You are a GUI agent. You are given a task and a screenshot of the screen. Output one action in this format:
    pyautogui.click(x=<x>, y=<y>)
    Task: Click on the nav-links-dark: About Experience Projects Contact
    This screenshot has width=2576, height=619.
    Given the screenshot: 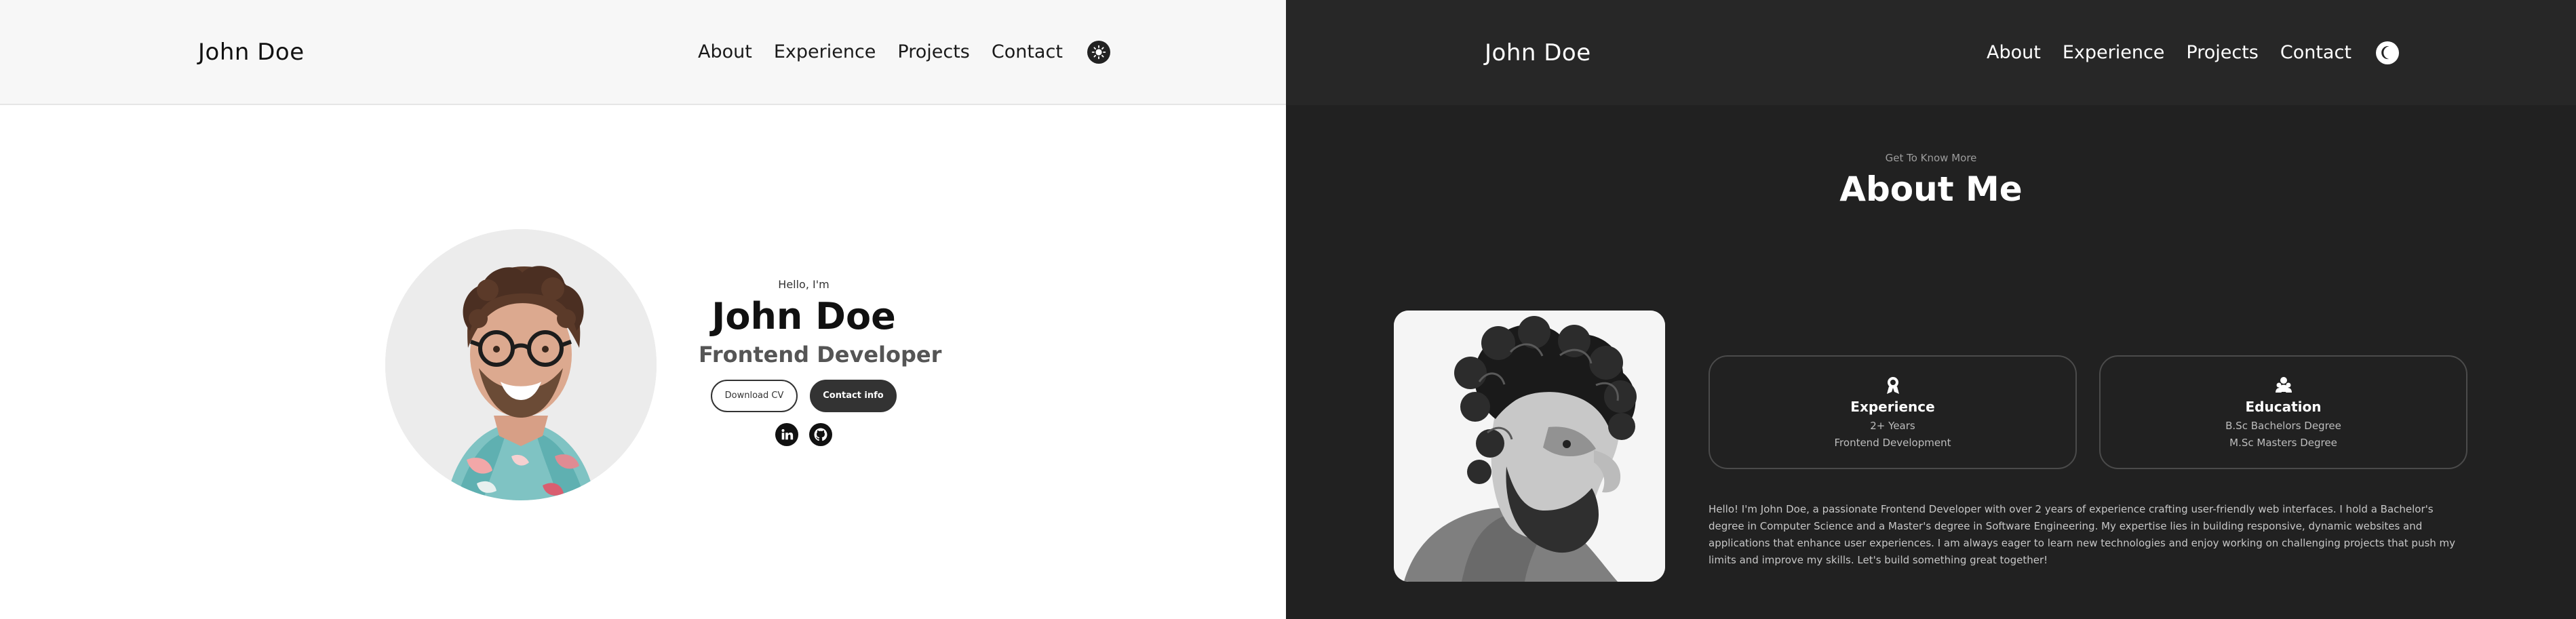 What is the action you would take?
    pyautogui.click(x=2193, y=52)
    